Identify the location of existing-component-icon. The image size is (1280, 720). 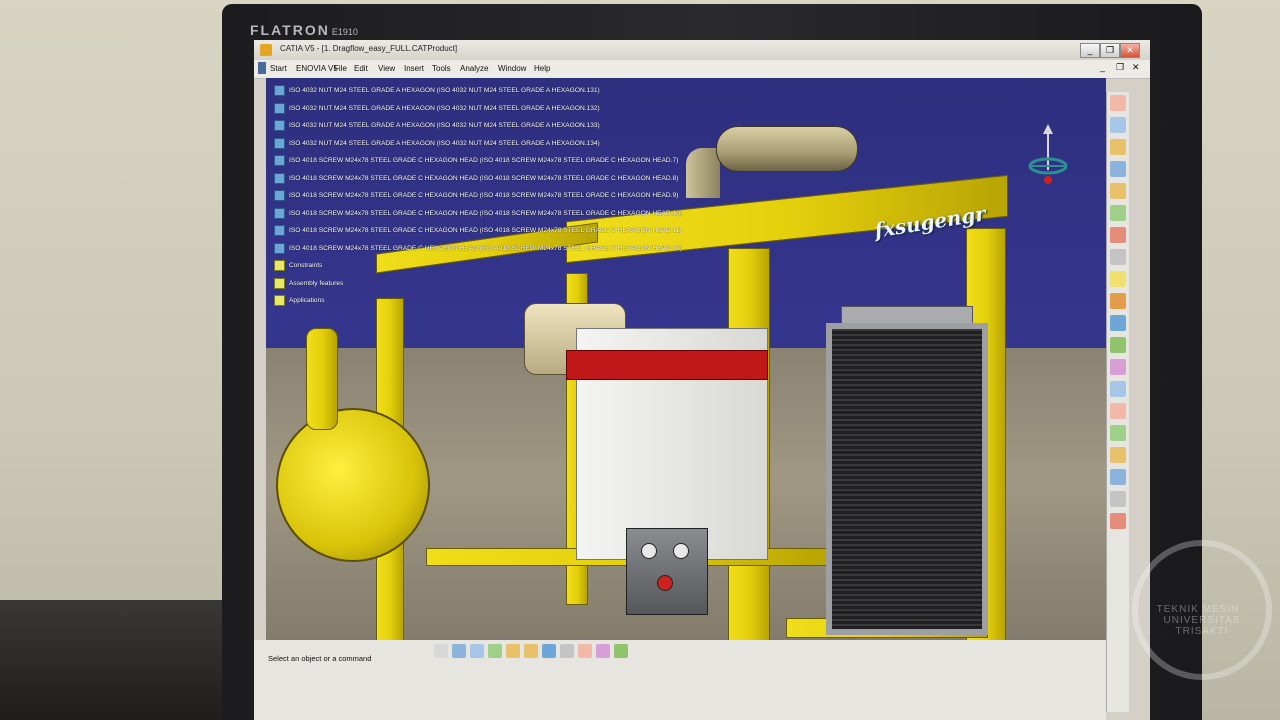
(1118, 191).